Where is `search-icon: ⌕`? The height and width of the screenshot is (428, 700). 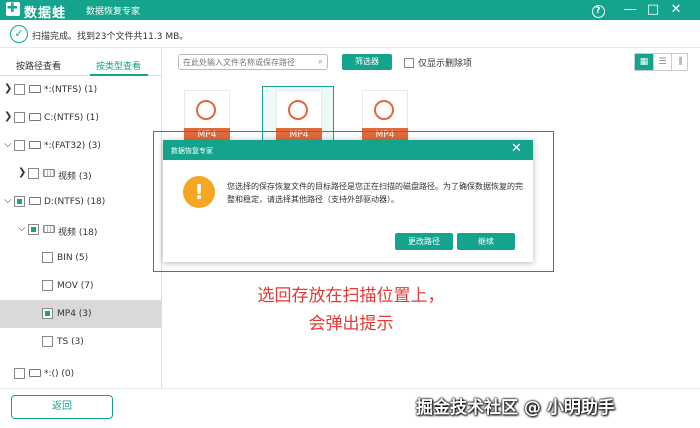
search-icon: ⌕ is located at coordinates (320, 62).